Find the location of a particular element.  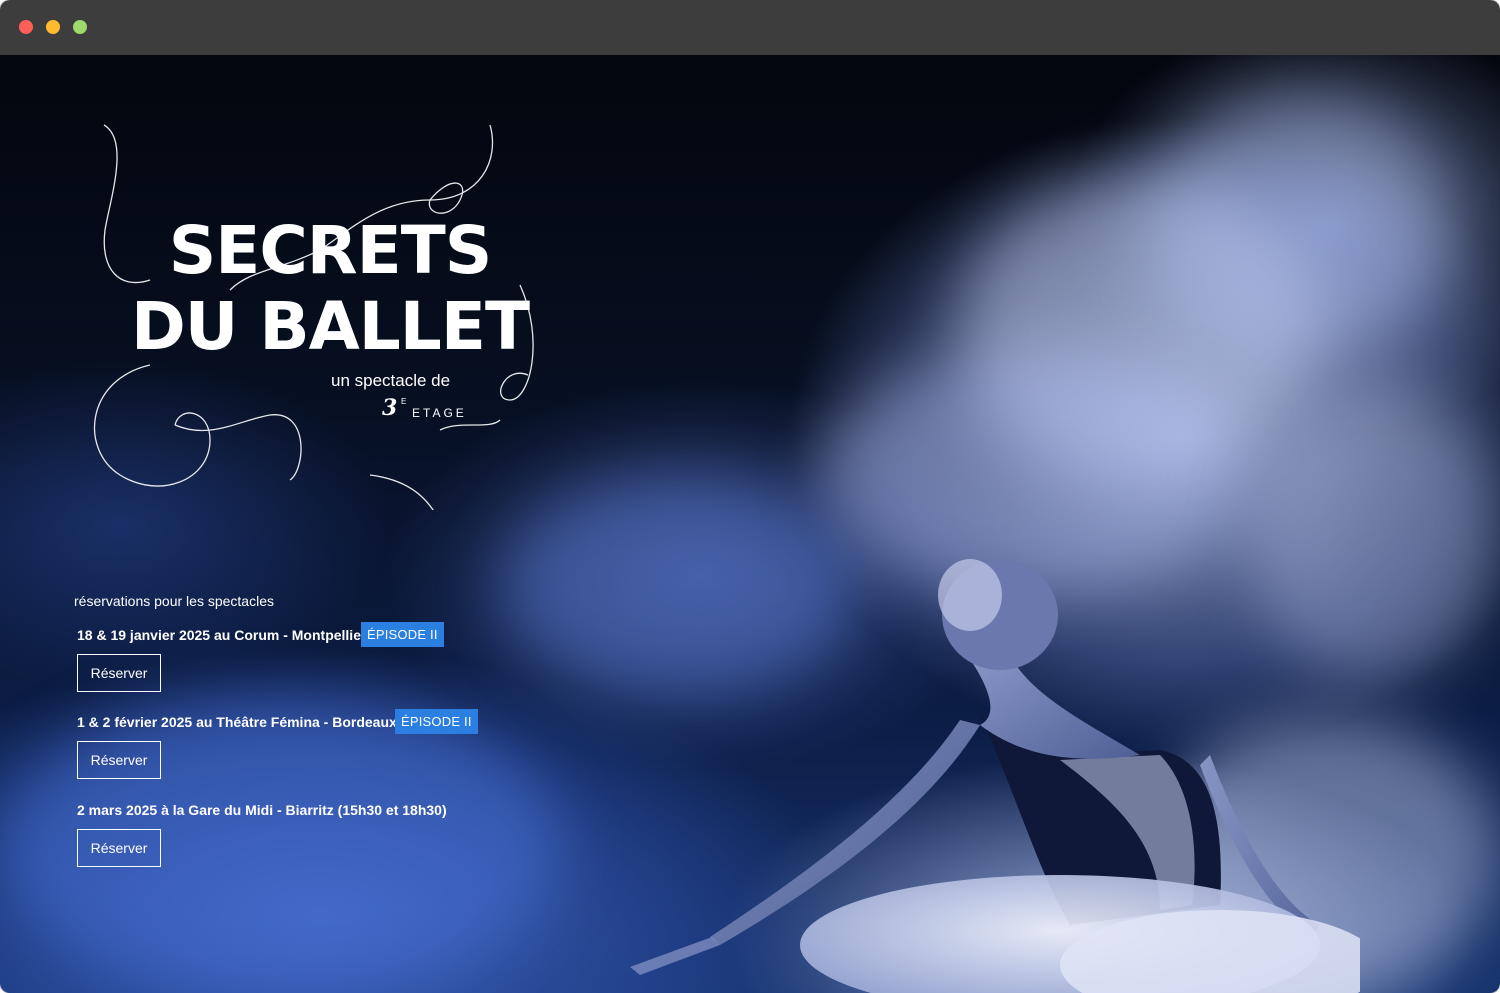

logo-superscript: E is located at coordinates (404, 401).